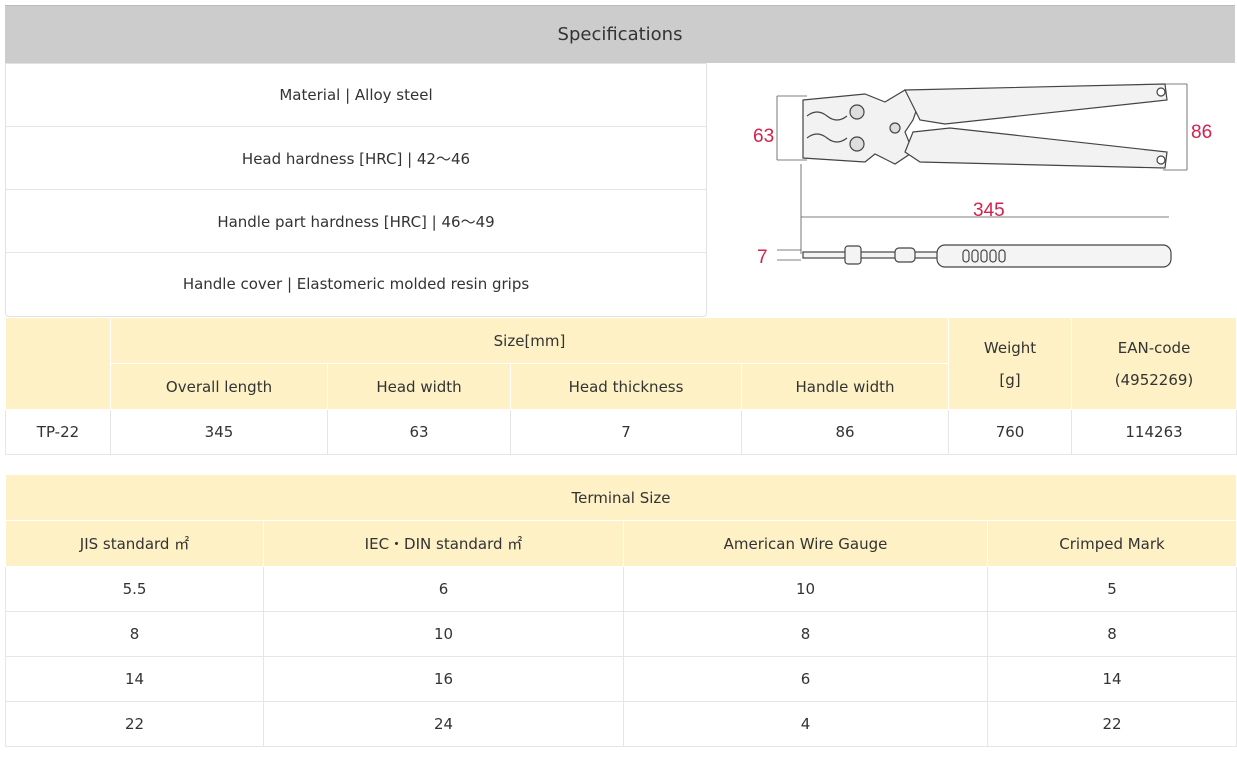  I want to click on material-row: Material | Alloy steel, so click(356, 95).